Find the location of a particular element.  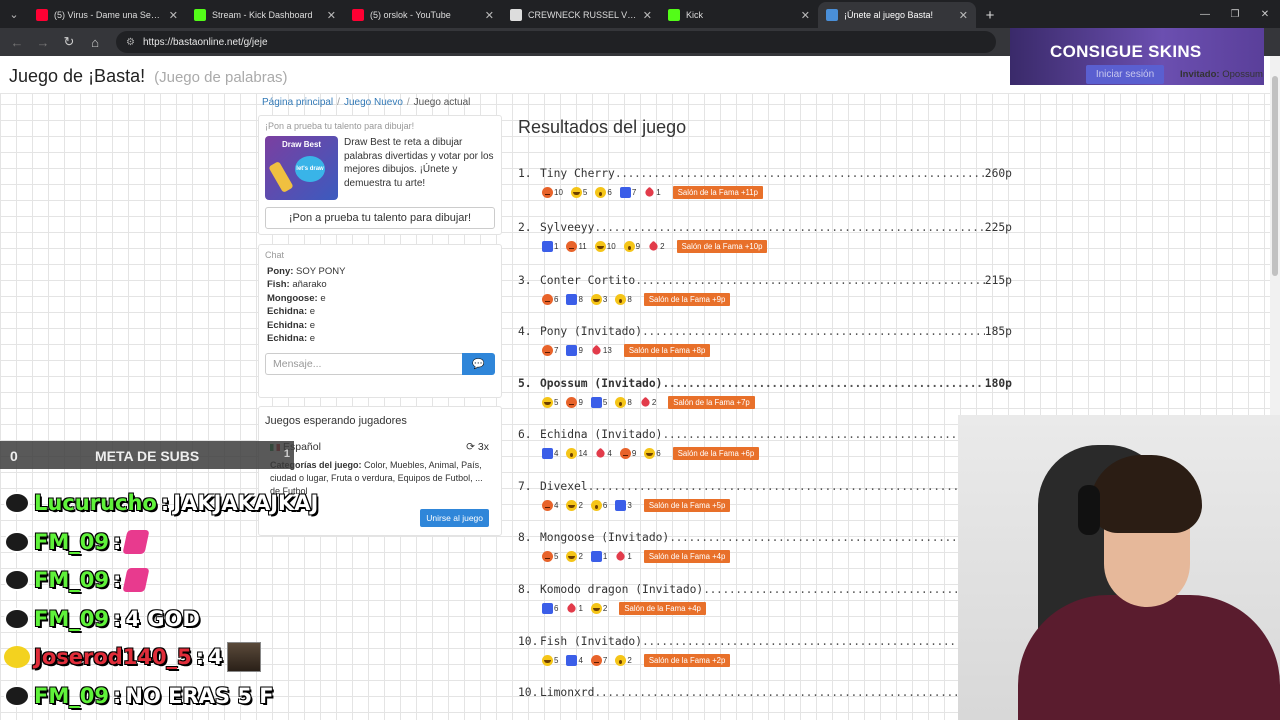

reaction-love: 4 is located at coordinates (603, 453).